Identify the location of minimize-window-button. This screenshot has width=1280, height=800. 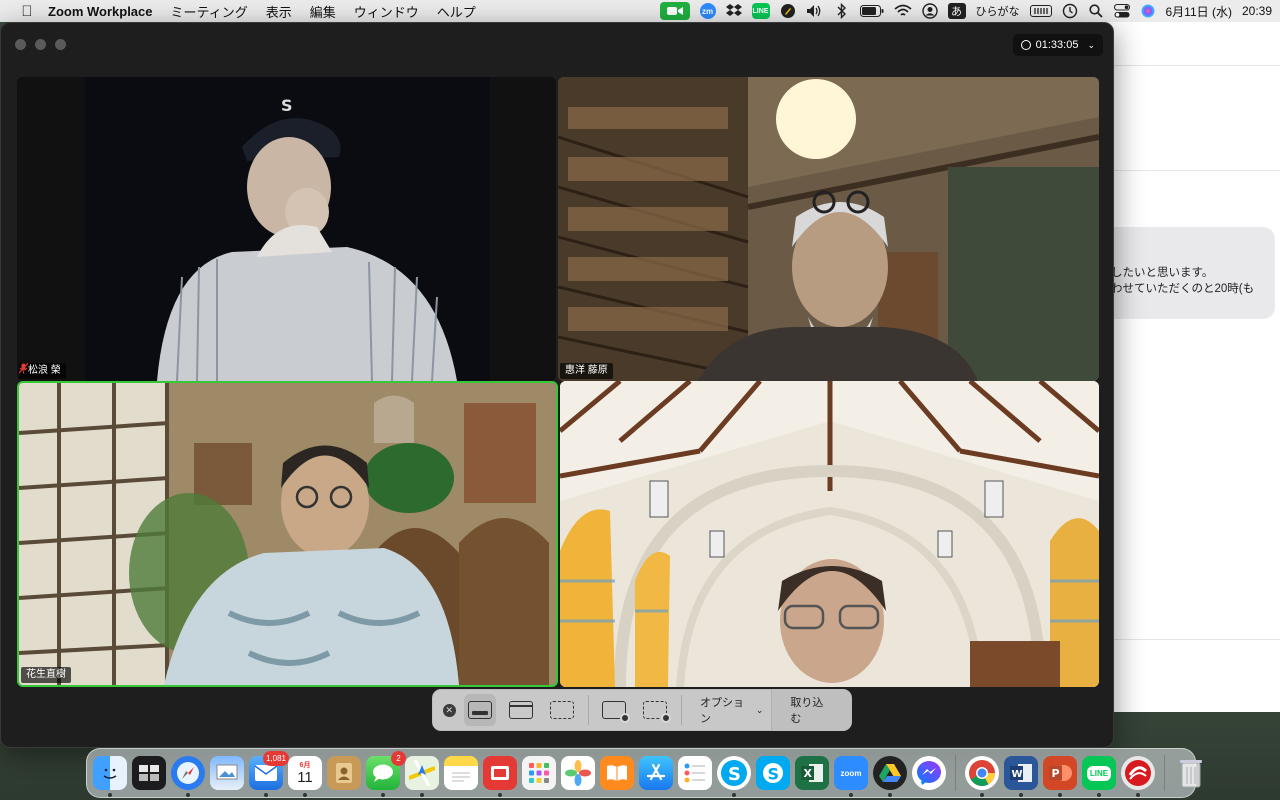
(40, 44).